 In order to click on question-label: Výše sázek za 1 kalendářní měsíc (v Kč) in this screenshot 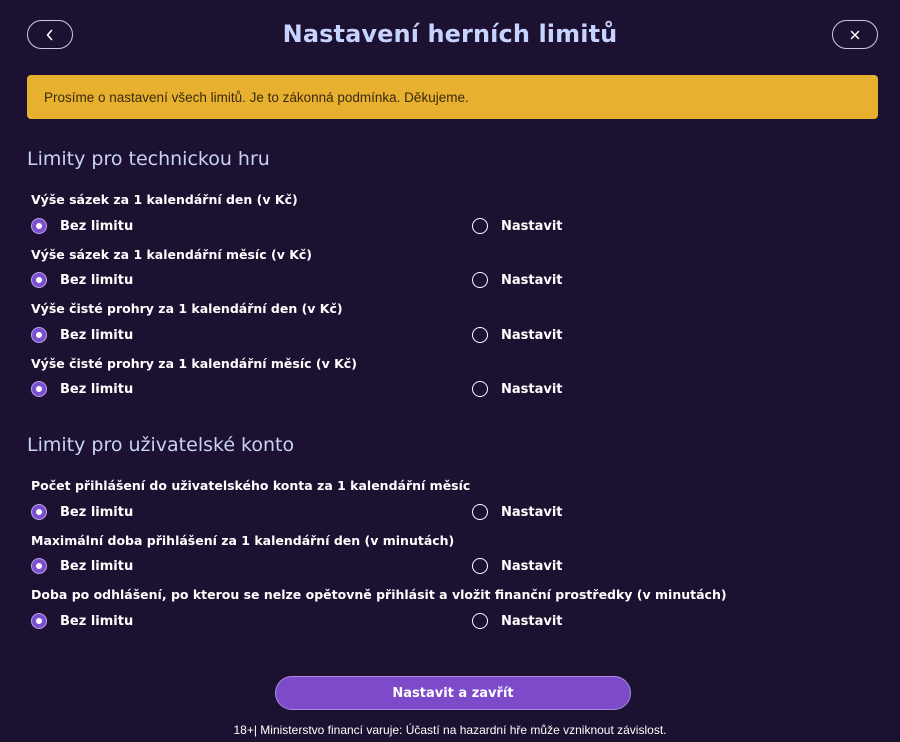, I will do `click(171, 254)`.